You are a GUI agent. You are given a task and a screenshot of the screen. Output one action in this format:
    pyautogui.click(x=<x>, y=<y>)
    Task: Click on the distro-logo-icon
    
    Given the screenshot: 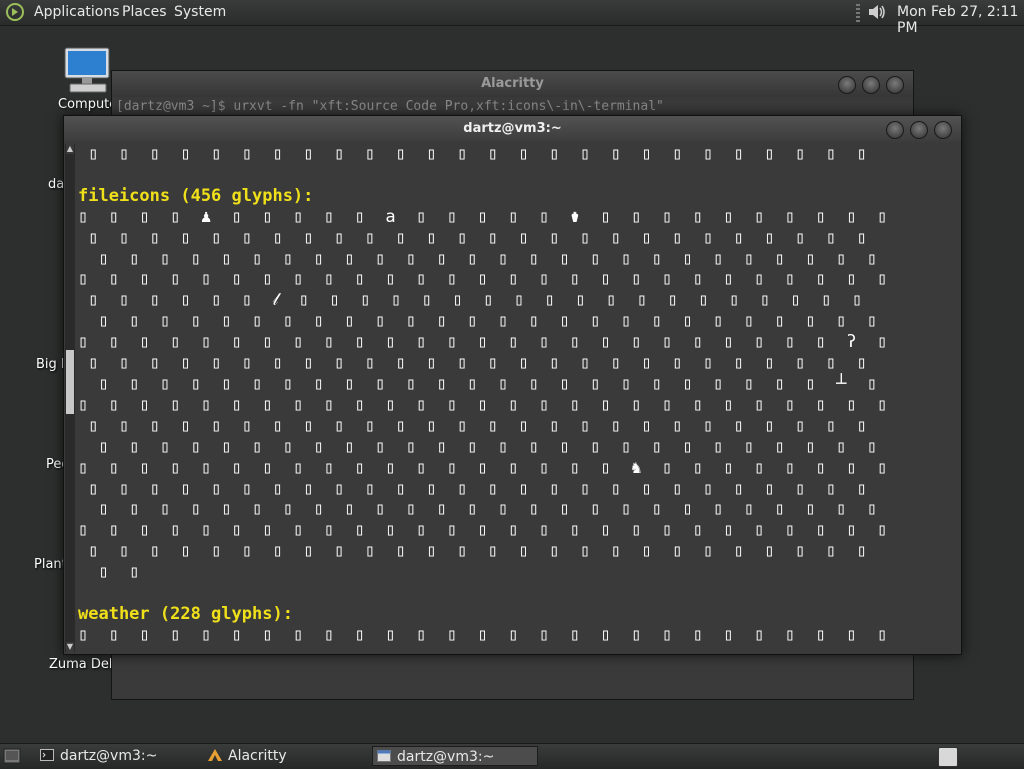 What is the action you would take?
    pyautogui.click(x=15, y=12)
    